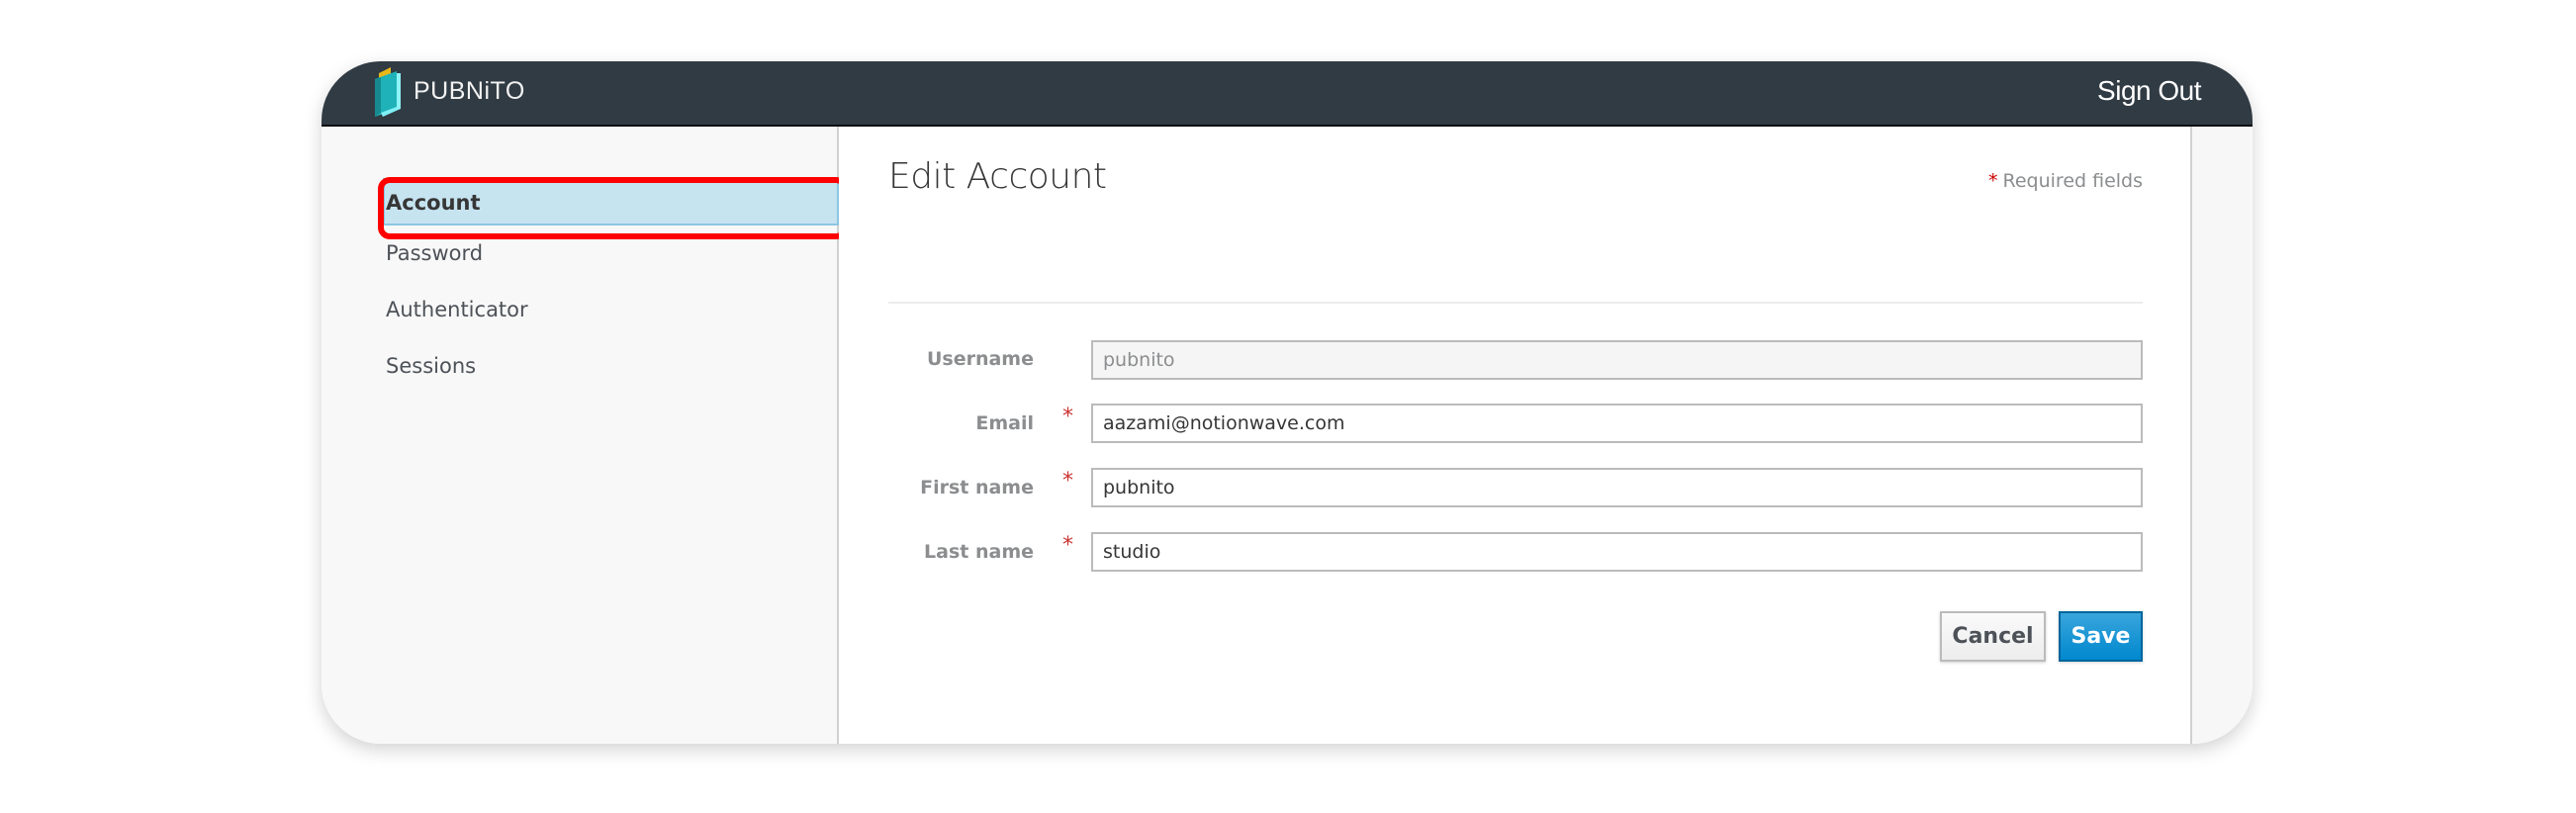 Image resolution: width=2576 pixels, height=813 pixels. What do you see at coordinates (433, 203) in the screenshot?
I see `sidebar-item-label: Account` at bounding box center [433, 203].